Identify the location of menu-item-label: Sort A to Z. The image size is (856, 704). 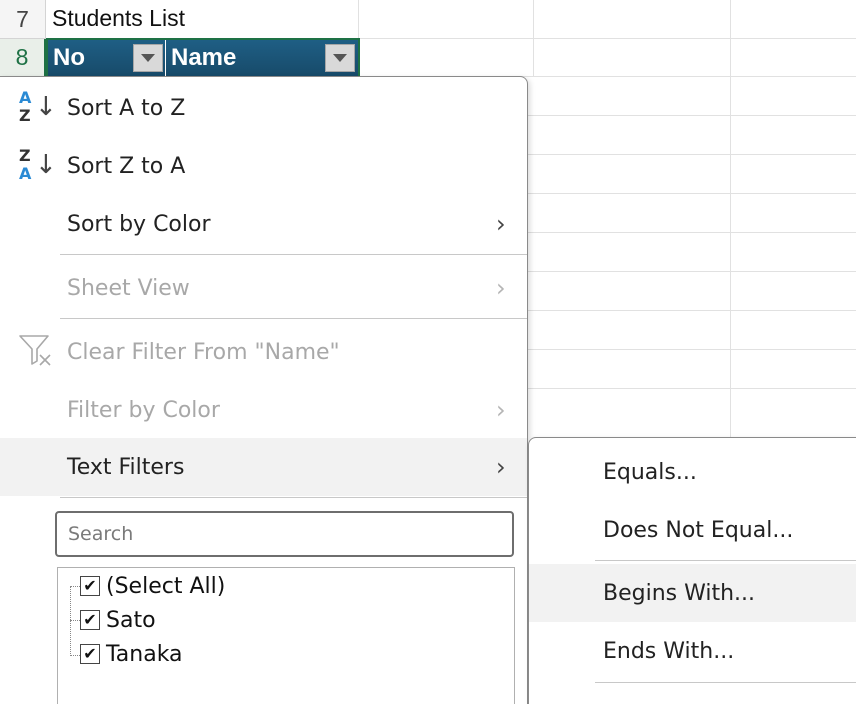
(126, 108).